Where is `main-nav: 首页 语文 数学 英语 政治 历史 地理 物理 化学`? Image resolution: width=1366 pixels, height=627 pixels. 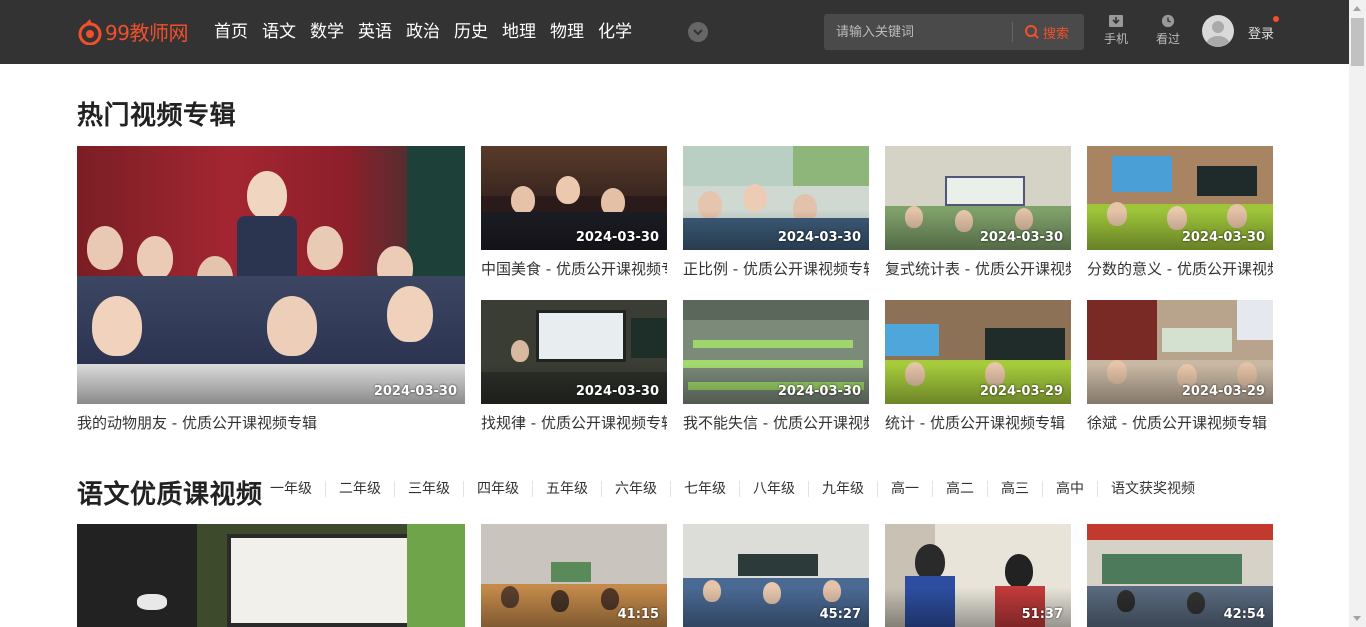
main-nav: 首页 语文 数学 英语 政治 历史 地理 物理 化学 is located at coordinates (430, 32).